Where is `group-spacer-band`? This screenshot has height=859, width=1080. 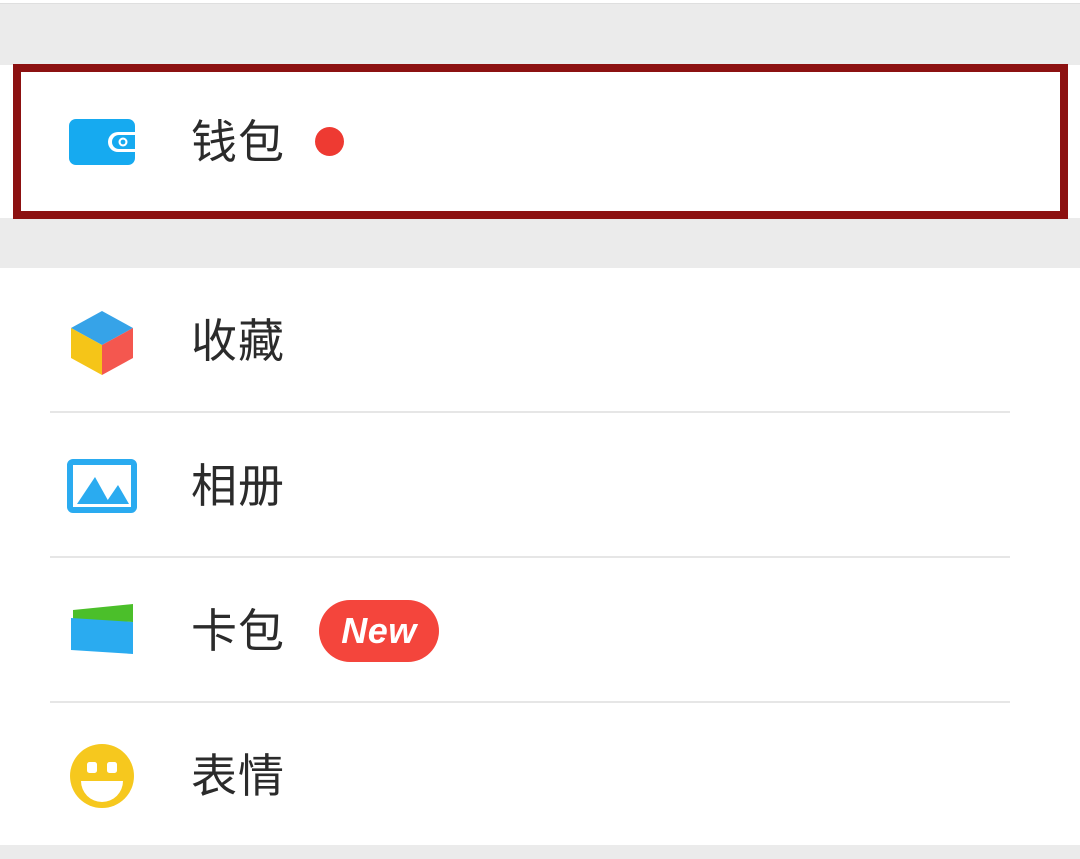
group-spacer-band is located at coordinates (540, 243).